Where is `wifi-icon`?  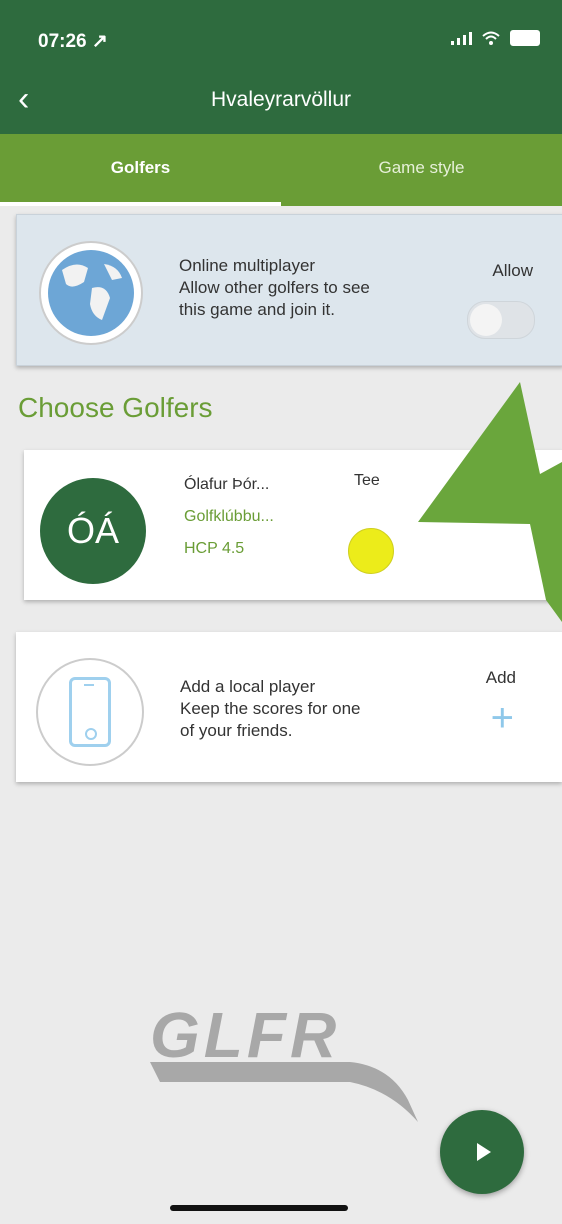
wifi-icon is located at coordinates (491, 38).